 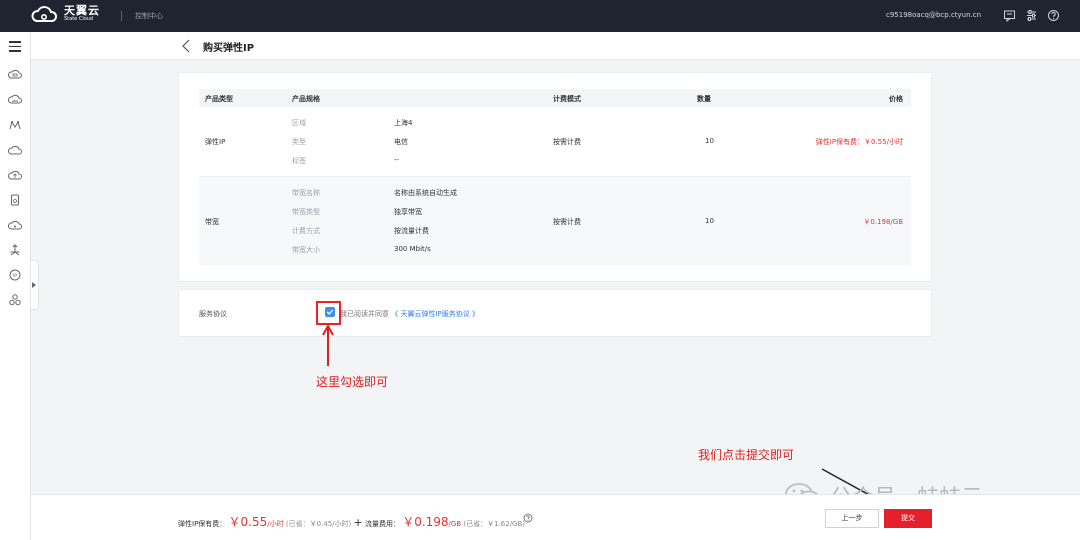 I want to click on table-header: 产品类型 产品规格 计费模式 数量 价格, so click(x=555, y=98).